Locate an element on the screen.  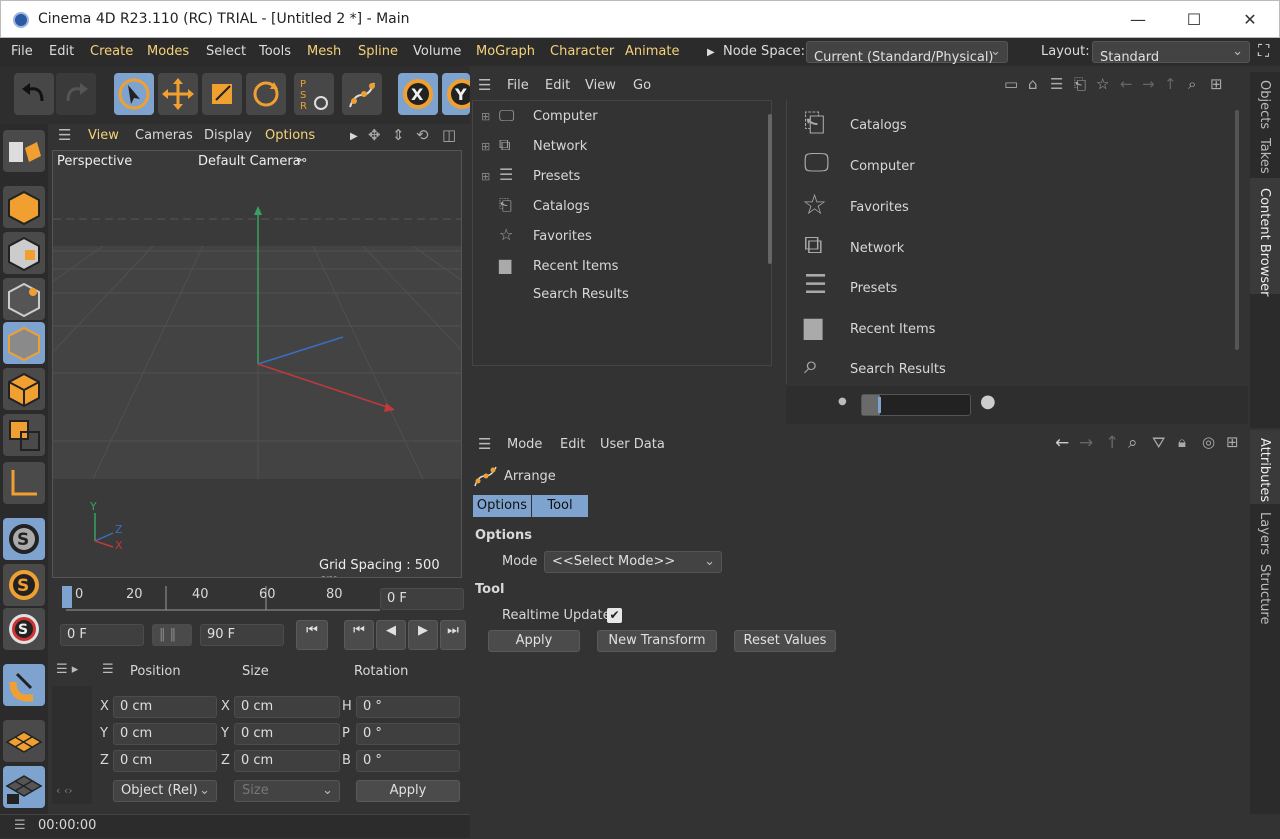
menu-animate: Animate is located at coordinates (652, 51).